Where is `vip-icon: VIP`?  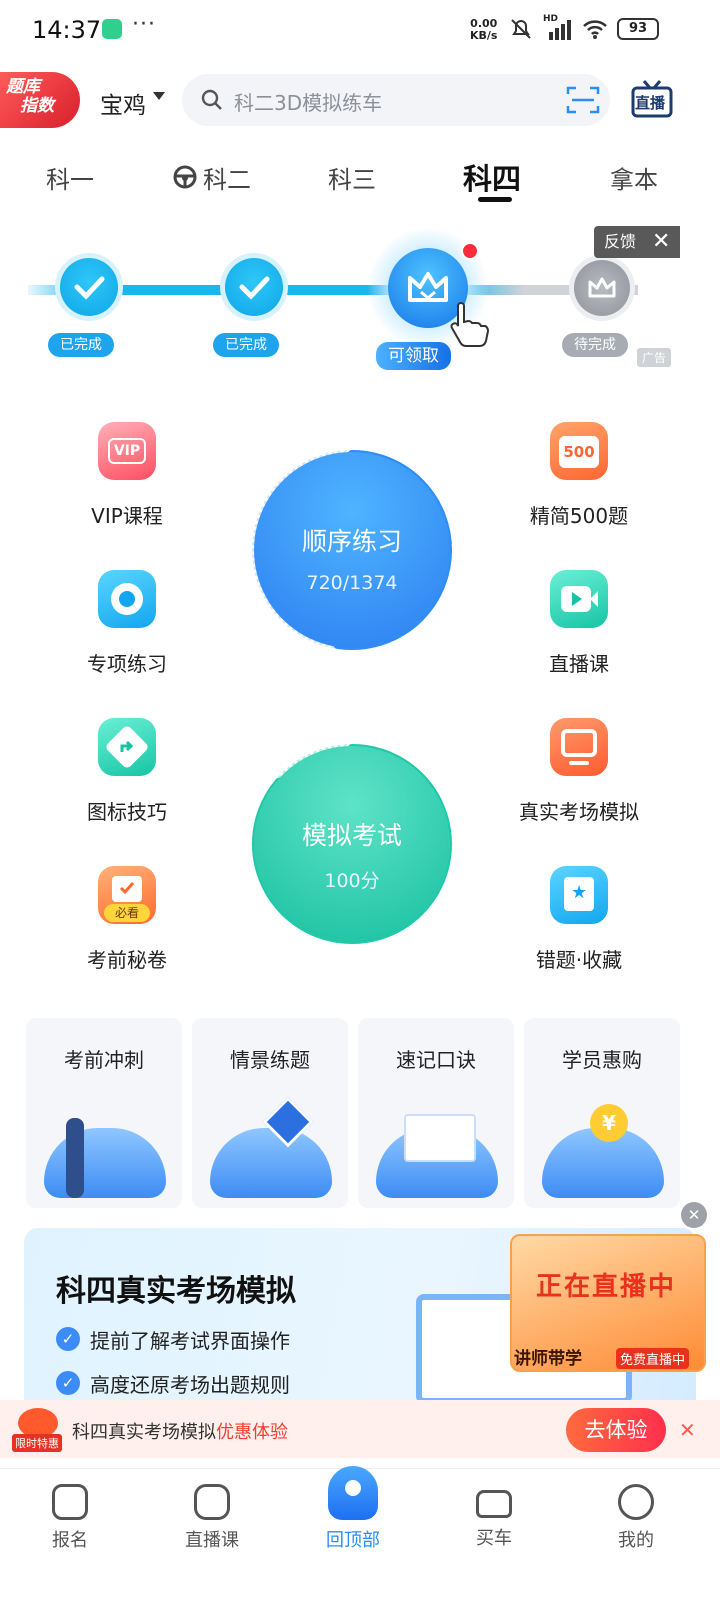
vip-icon: VIP is located at coordinates (127, 451).